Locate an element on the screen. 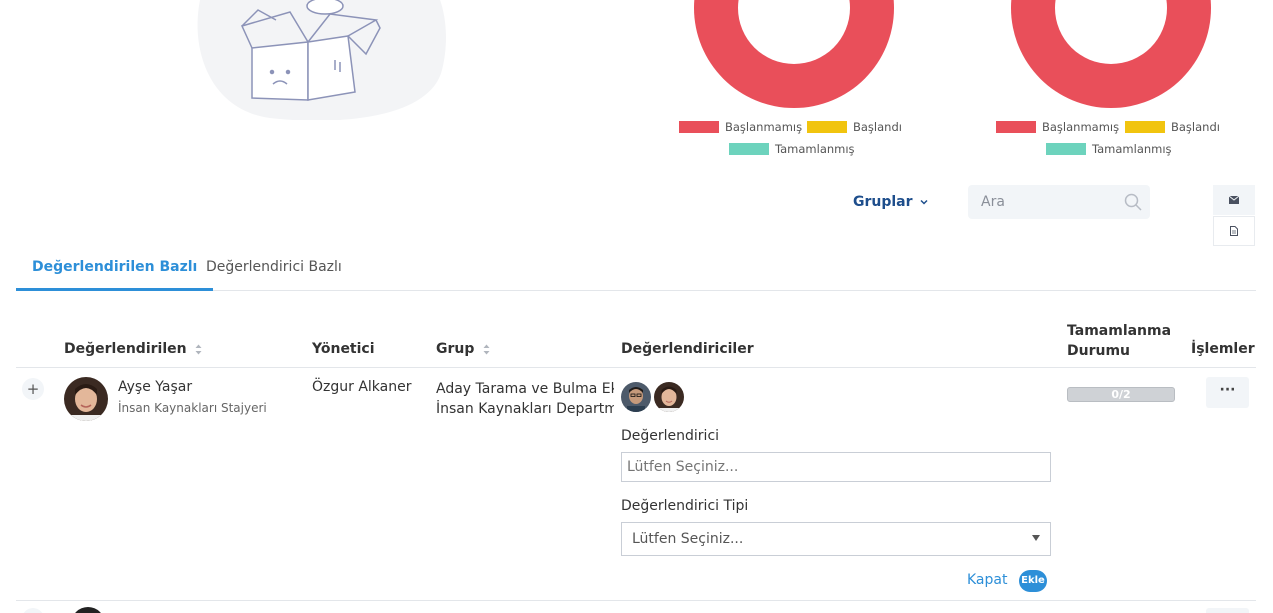  column-header-label: Grup is located at coordinates (455, 349).